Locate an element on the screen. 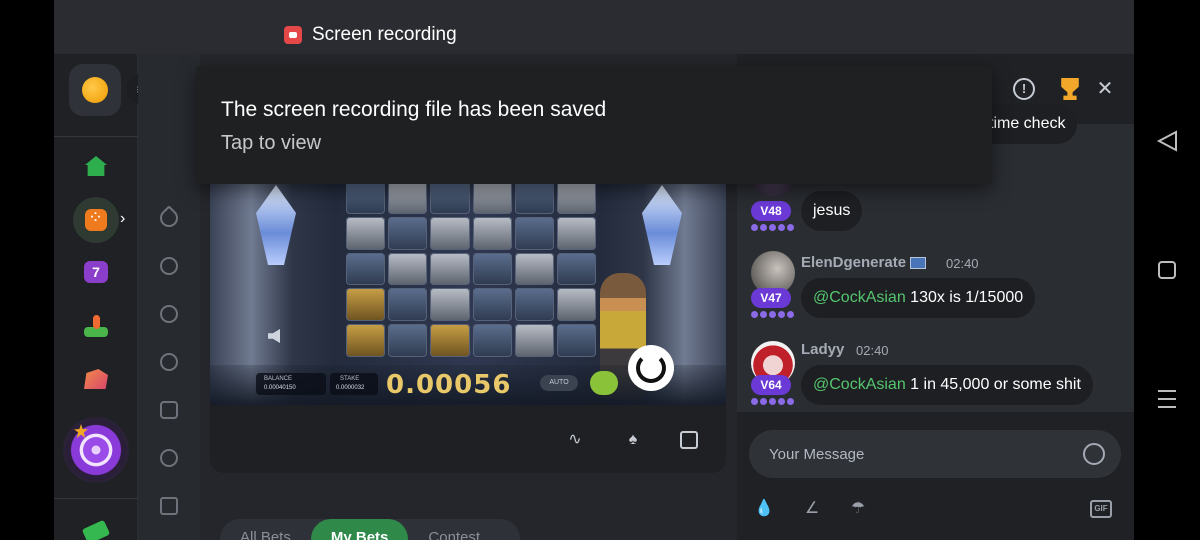  recording-indicator: Screen recording is located at coordinates (370, 35).